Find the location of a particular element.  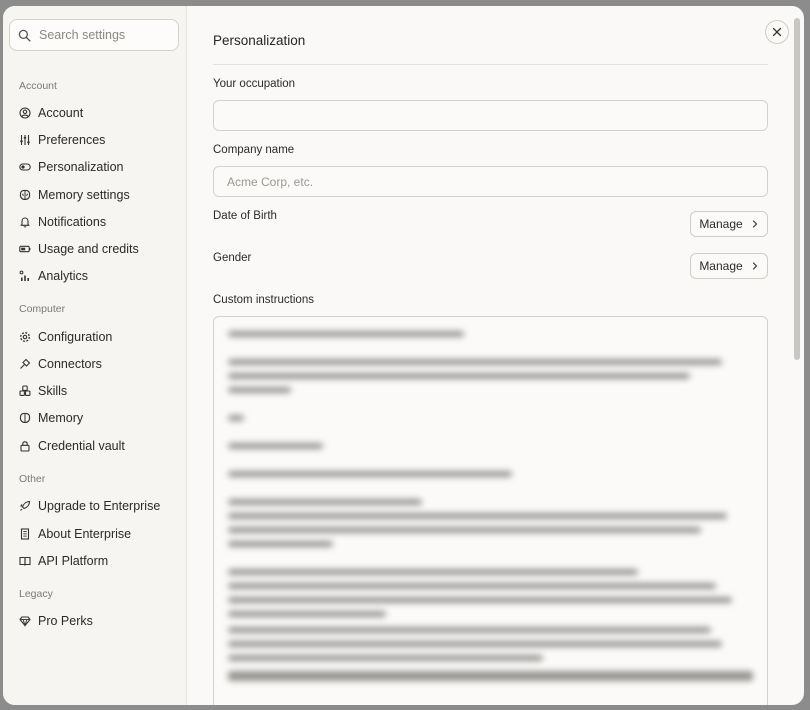

battery-icon is located at coordinates (25, 249).